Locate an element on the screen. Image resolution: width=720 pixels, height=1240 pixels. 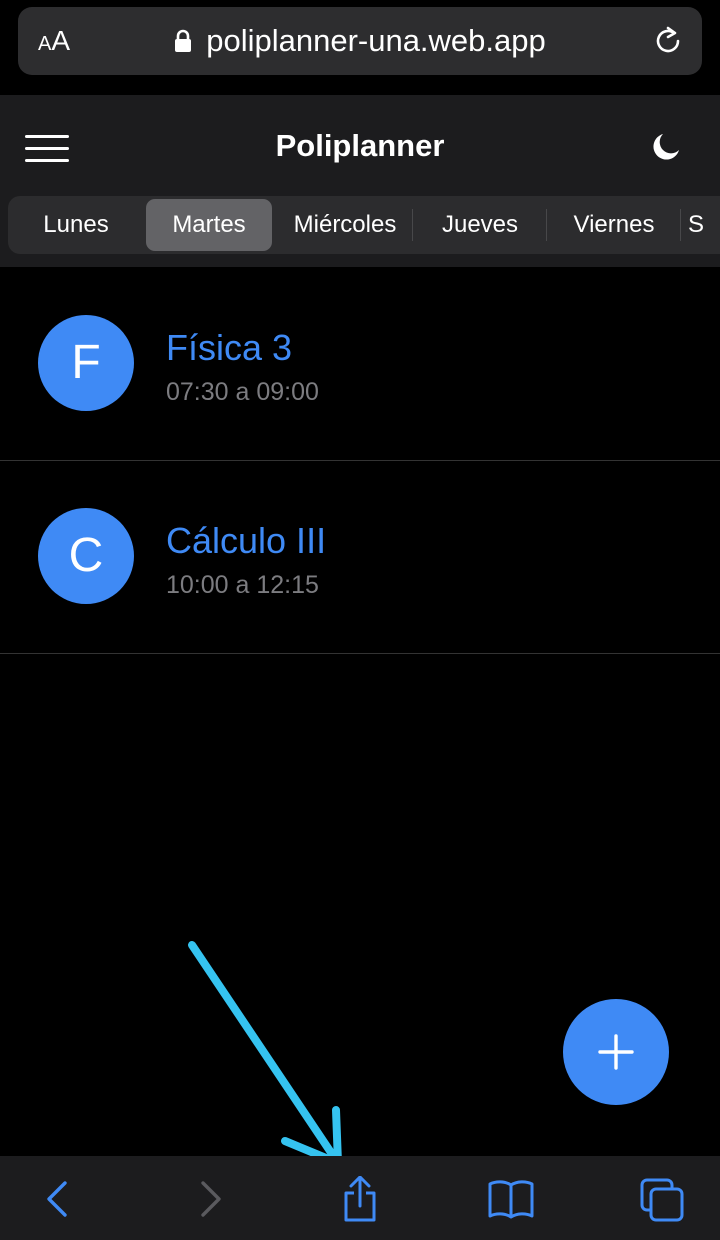
share-icon is located at coordinates (360, 1199).